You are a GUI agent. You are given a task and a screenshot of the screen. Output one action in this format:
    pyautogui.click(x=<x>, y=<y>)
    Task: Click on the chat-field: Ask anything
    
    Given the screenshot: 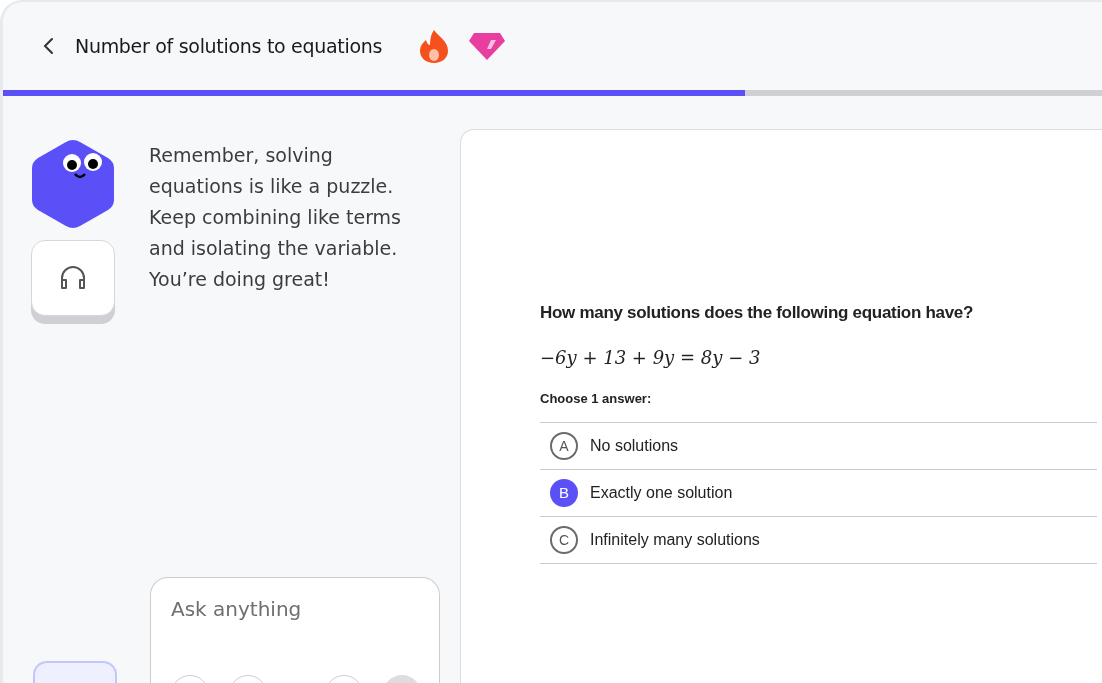 What is the action you would take?
    pyautogui.click(x=295, y=630)
    